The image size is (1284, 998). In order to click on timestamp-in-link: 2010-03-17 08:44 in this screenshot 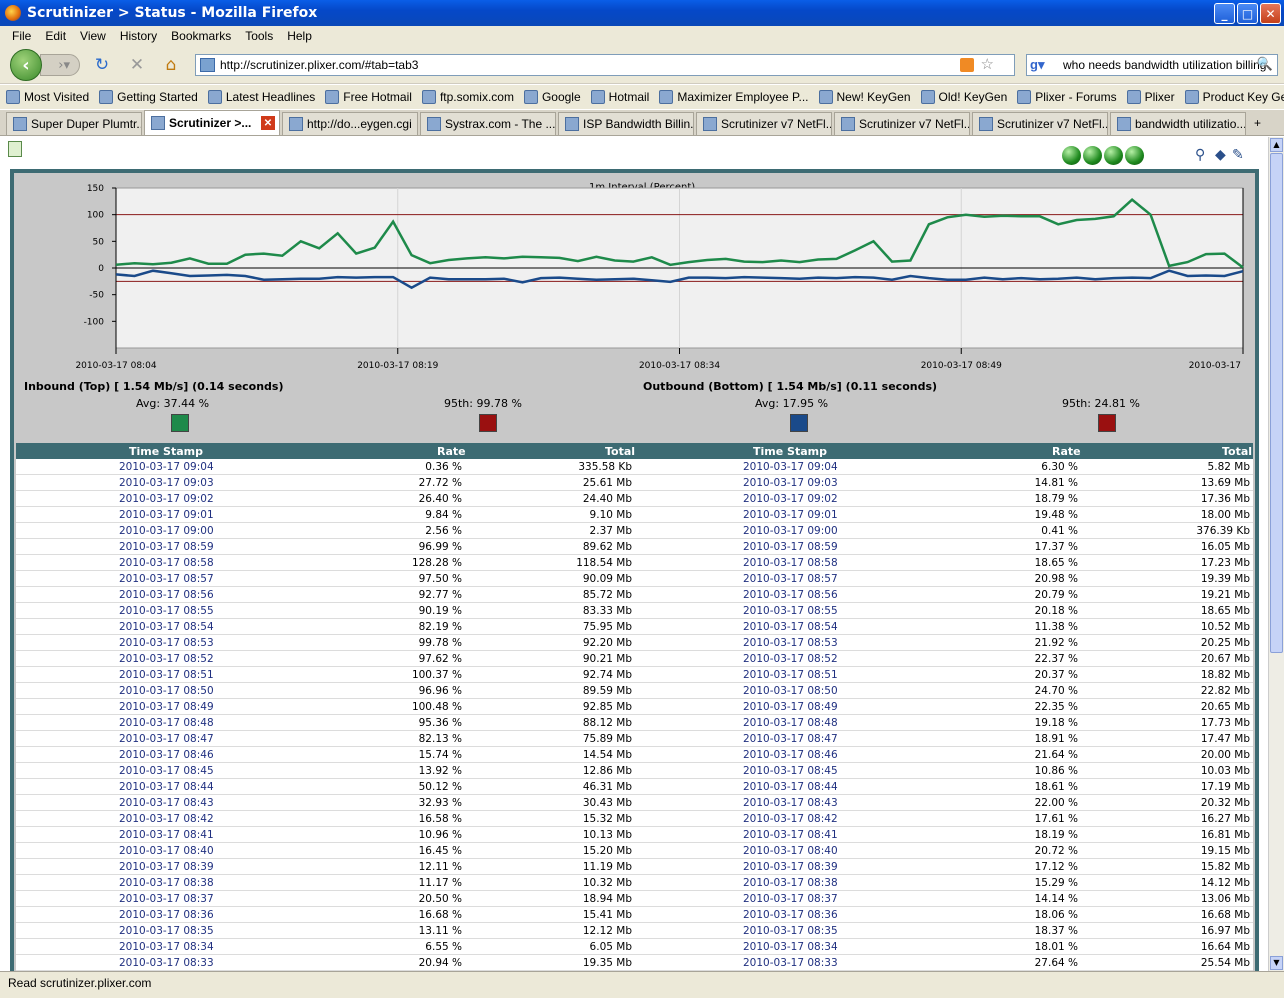, I will do `click(169, 787)`.